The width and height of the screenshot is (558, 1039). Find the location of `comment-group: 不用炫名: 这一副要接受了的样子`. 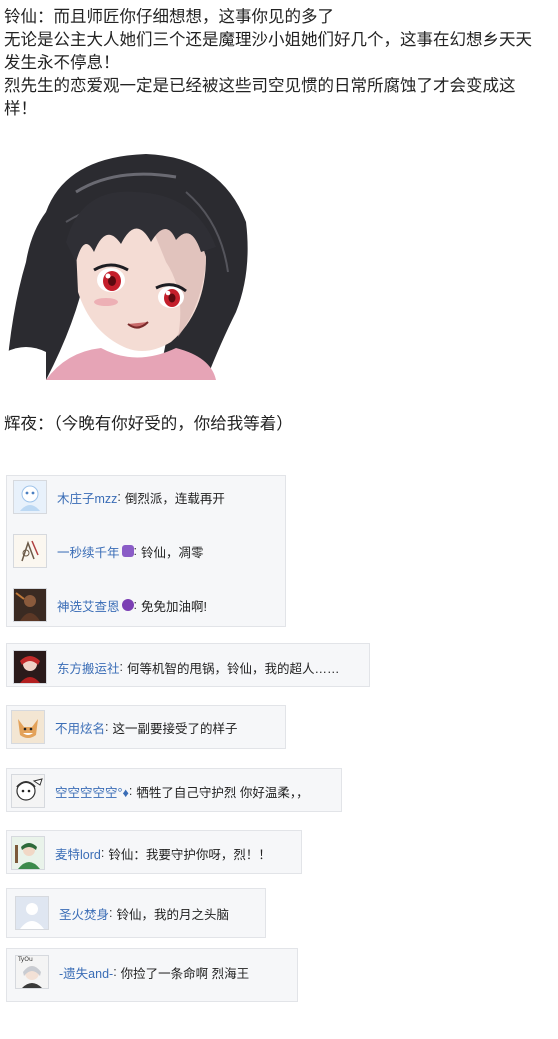

comment-group: 不用炫名: 这一副要接受了的样子 is located at coordinates (146, 727).